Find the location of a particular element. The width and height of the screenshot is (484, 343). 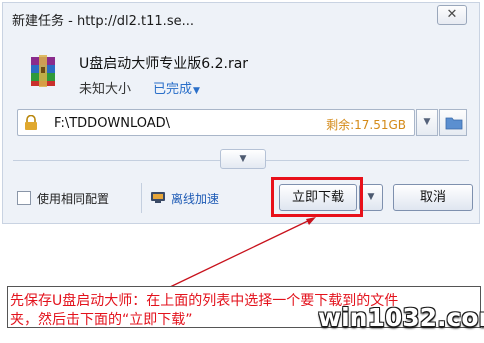

cancel-button: 取消 is located at coordinates (433, 197).